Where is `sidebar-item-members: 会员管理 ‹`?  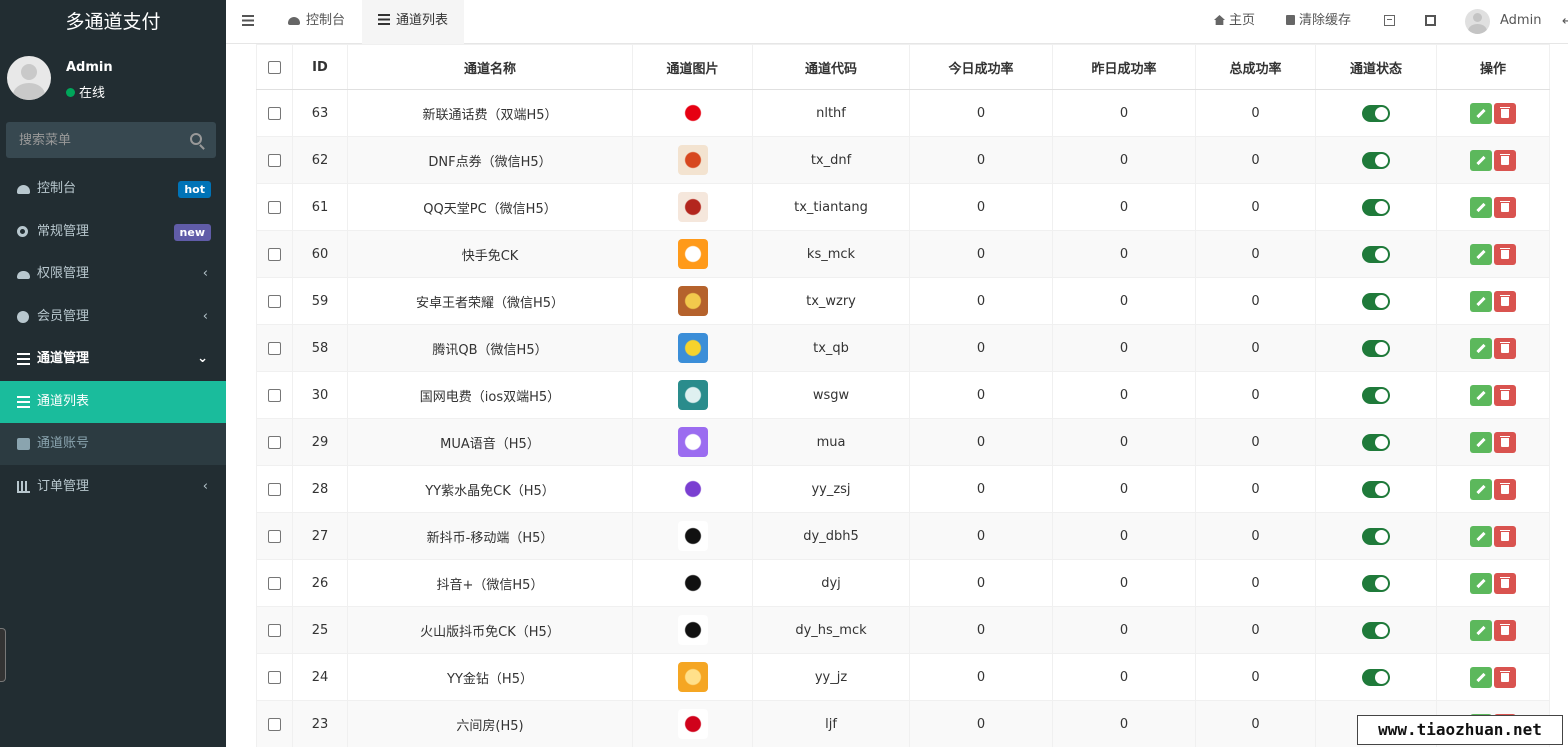 sidebar-item-members: 会员管理 ‹ is located at coordinates (113, 317).